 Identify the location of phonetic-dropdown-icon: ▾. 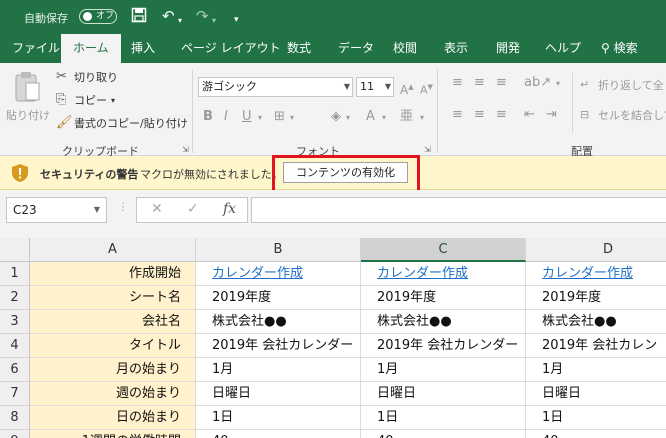
(422, 118).